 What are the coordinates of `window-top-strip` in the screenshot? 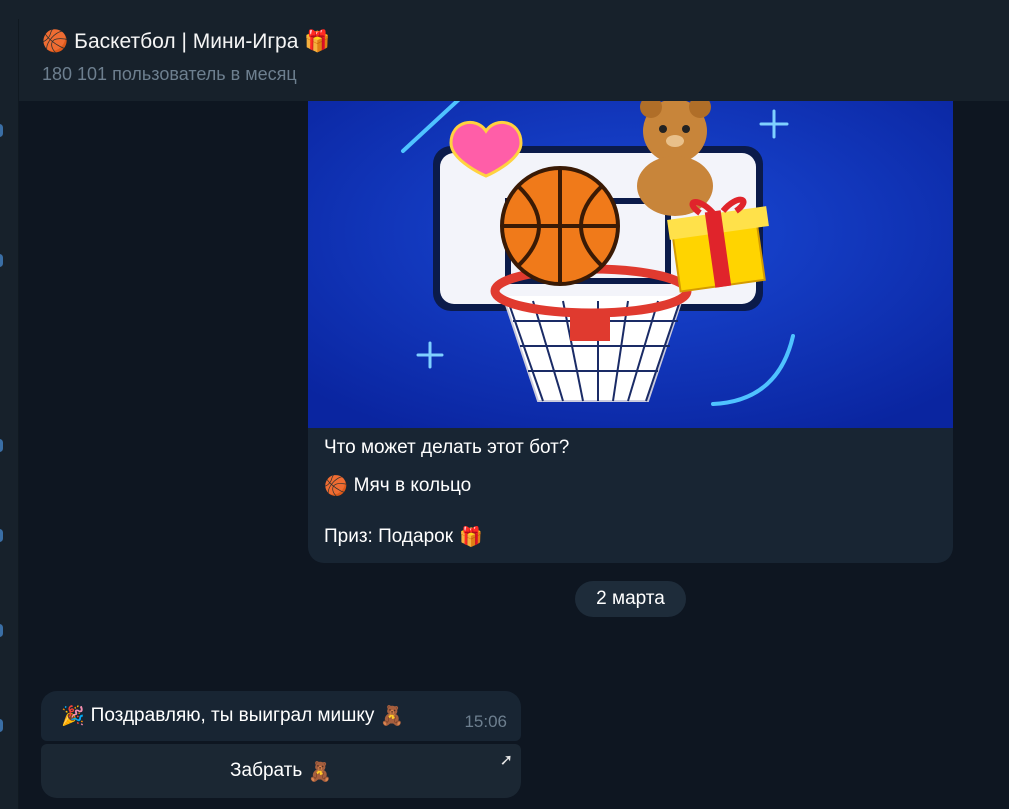 It's located at (504, 9).